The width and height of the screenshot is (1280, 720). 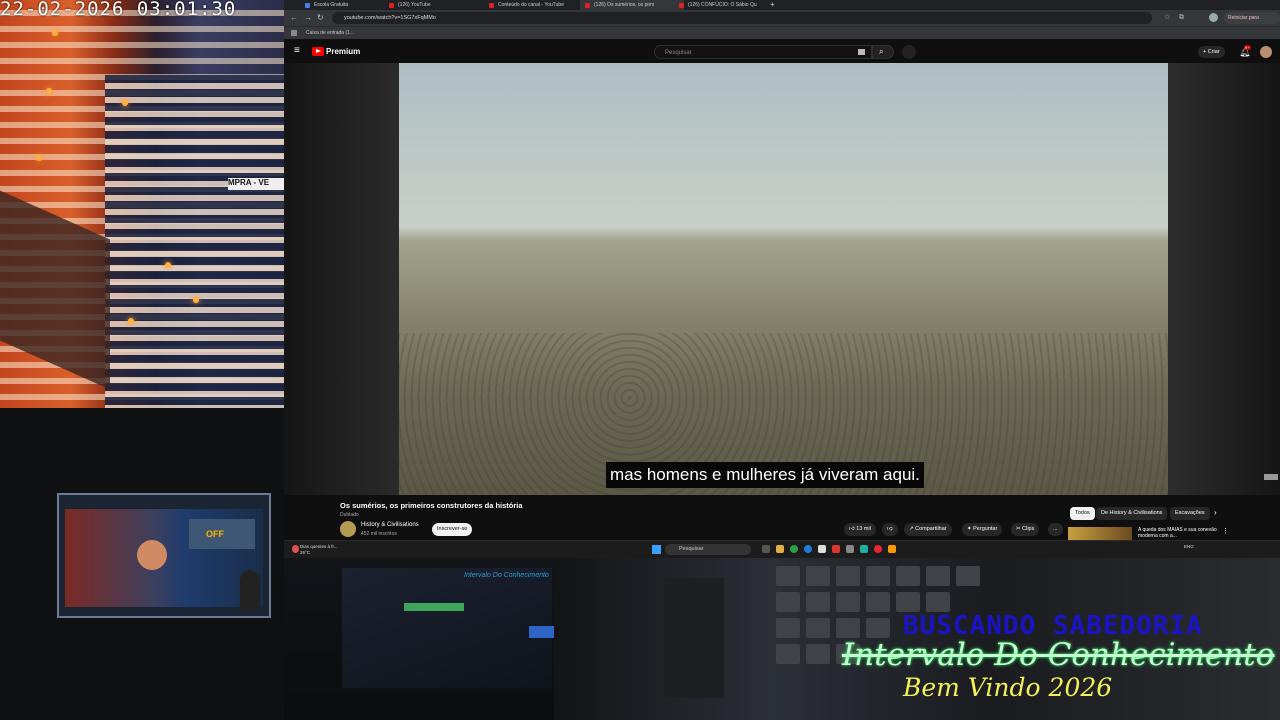 I want to click on tab-label: (126) CONFÚCIO: O Sábio Qu, so click(x=722, y=5).